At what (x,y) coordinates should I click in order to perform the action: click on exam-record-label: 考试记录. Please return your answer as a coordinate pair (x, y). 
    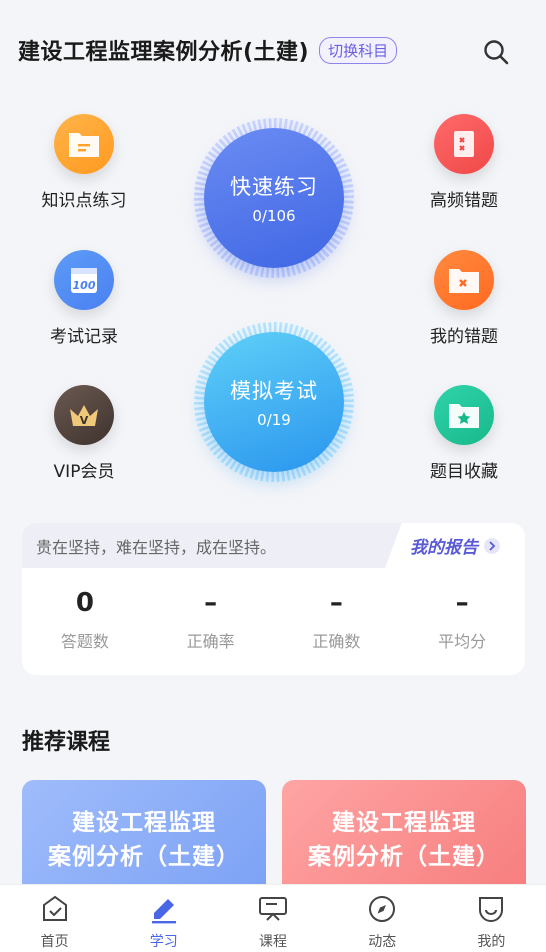
    Looking at the image, I should click on (84, 337).